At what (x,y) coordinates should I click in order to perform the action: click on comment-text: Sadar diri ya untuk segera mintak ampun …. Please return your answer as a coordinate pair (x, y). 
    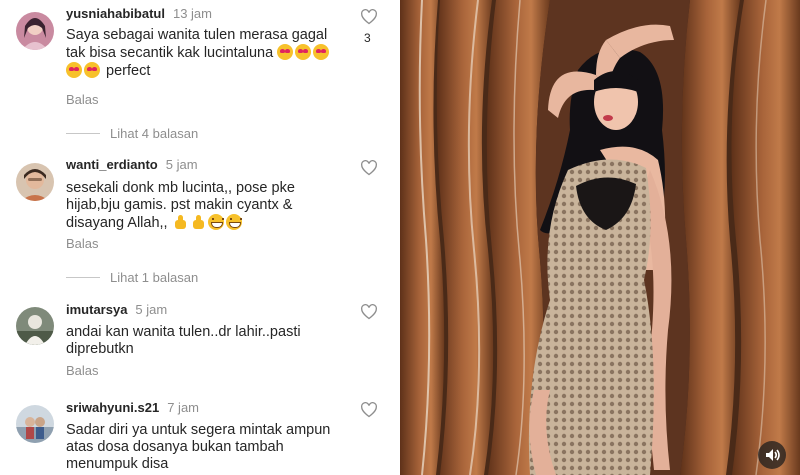
    Looking at the image, I should click on (211, 447).